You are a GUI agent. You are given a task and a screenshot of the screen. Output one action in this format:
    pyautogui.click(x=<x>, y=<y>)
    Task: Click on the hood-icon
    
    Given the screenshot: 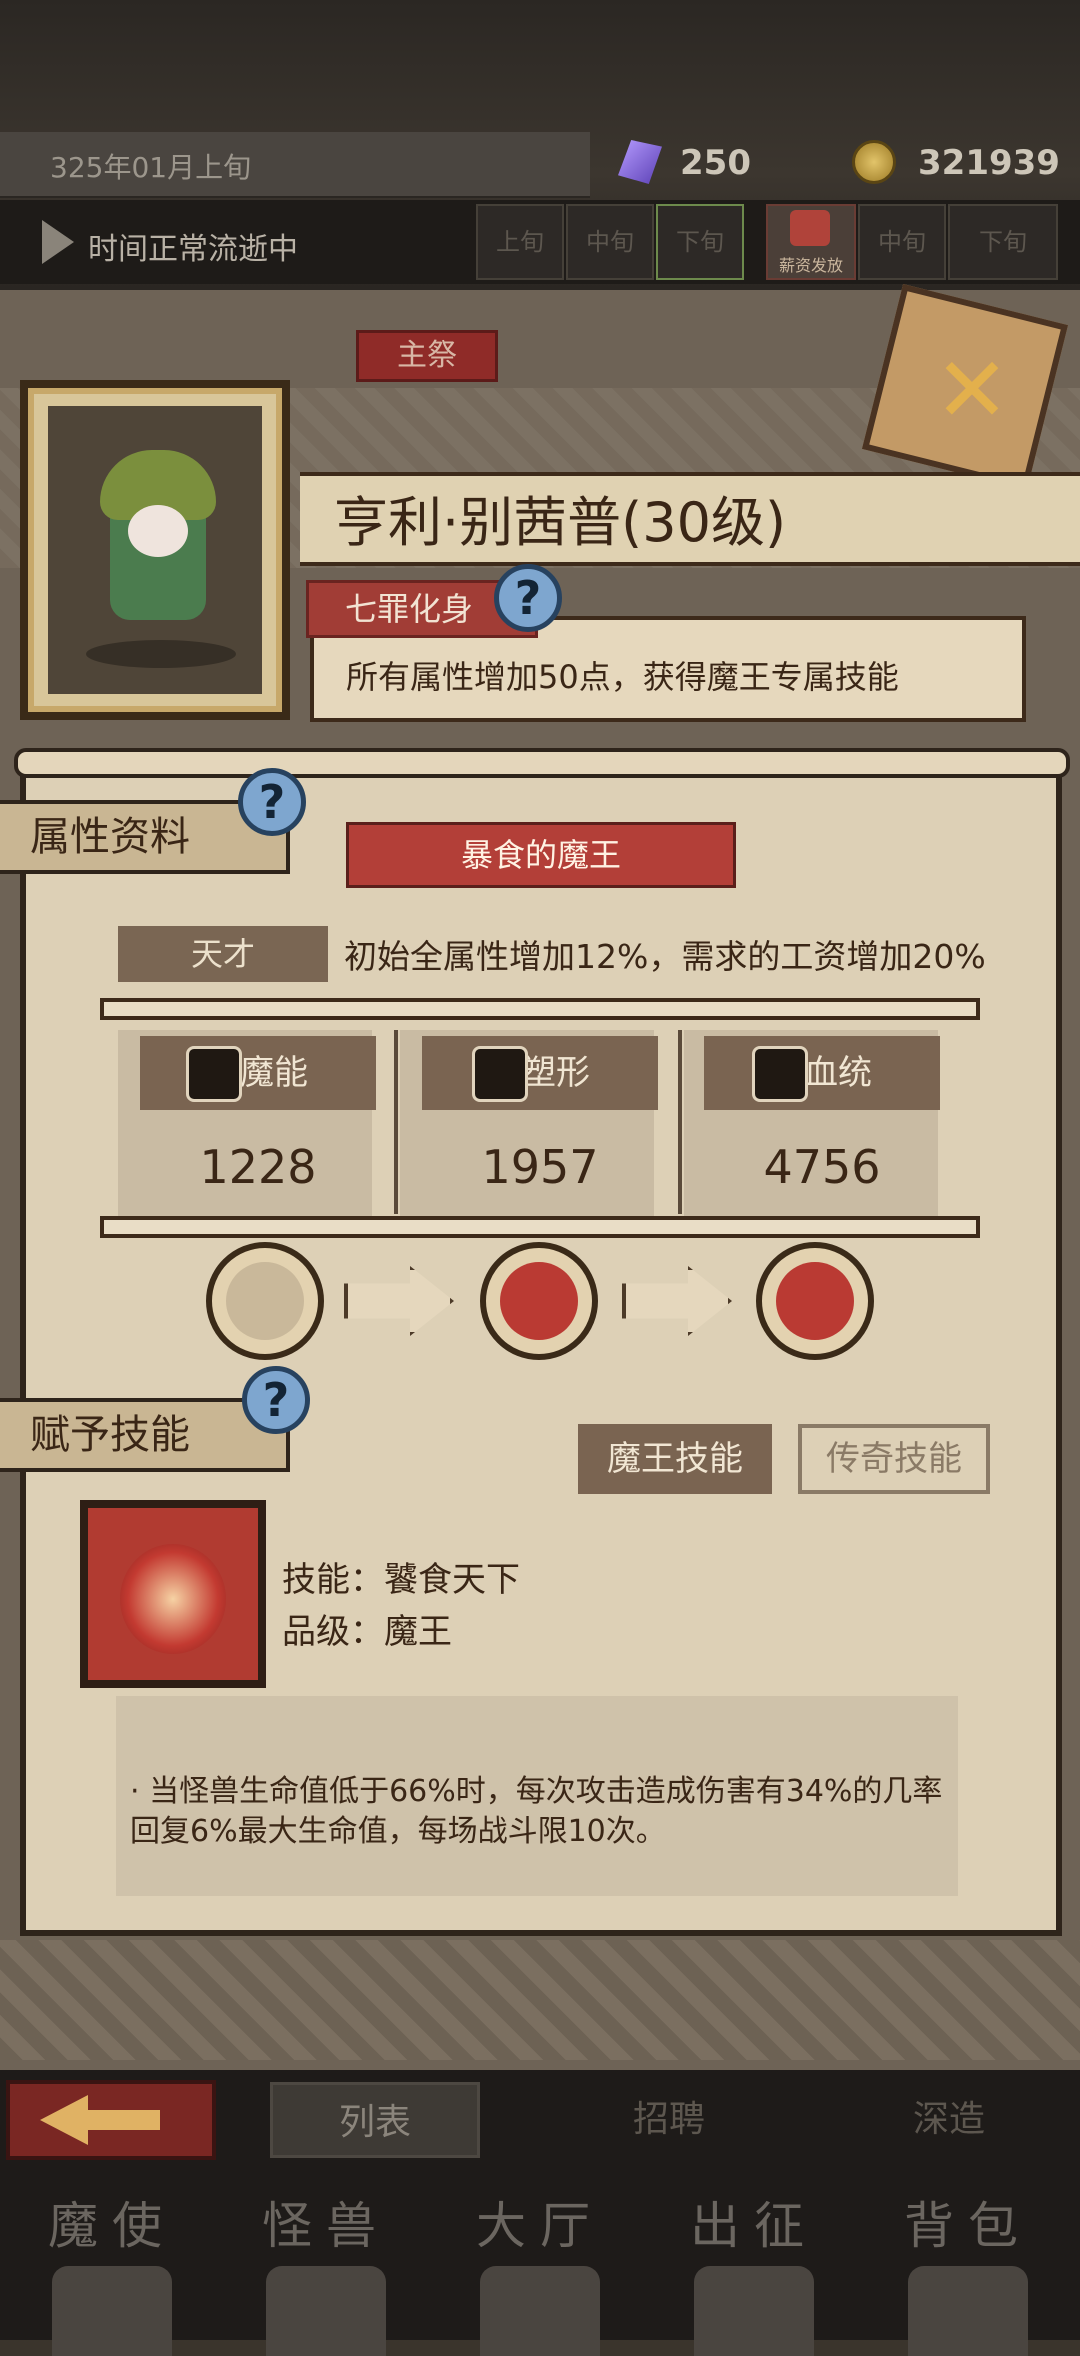 What is the action you would take?
    pyautogui.click(x=265, y=1301)
    